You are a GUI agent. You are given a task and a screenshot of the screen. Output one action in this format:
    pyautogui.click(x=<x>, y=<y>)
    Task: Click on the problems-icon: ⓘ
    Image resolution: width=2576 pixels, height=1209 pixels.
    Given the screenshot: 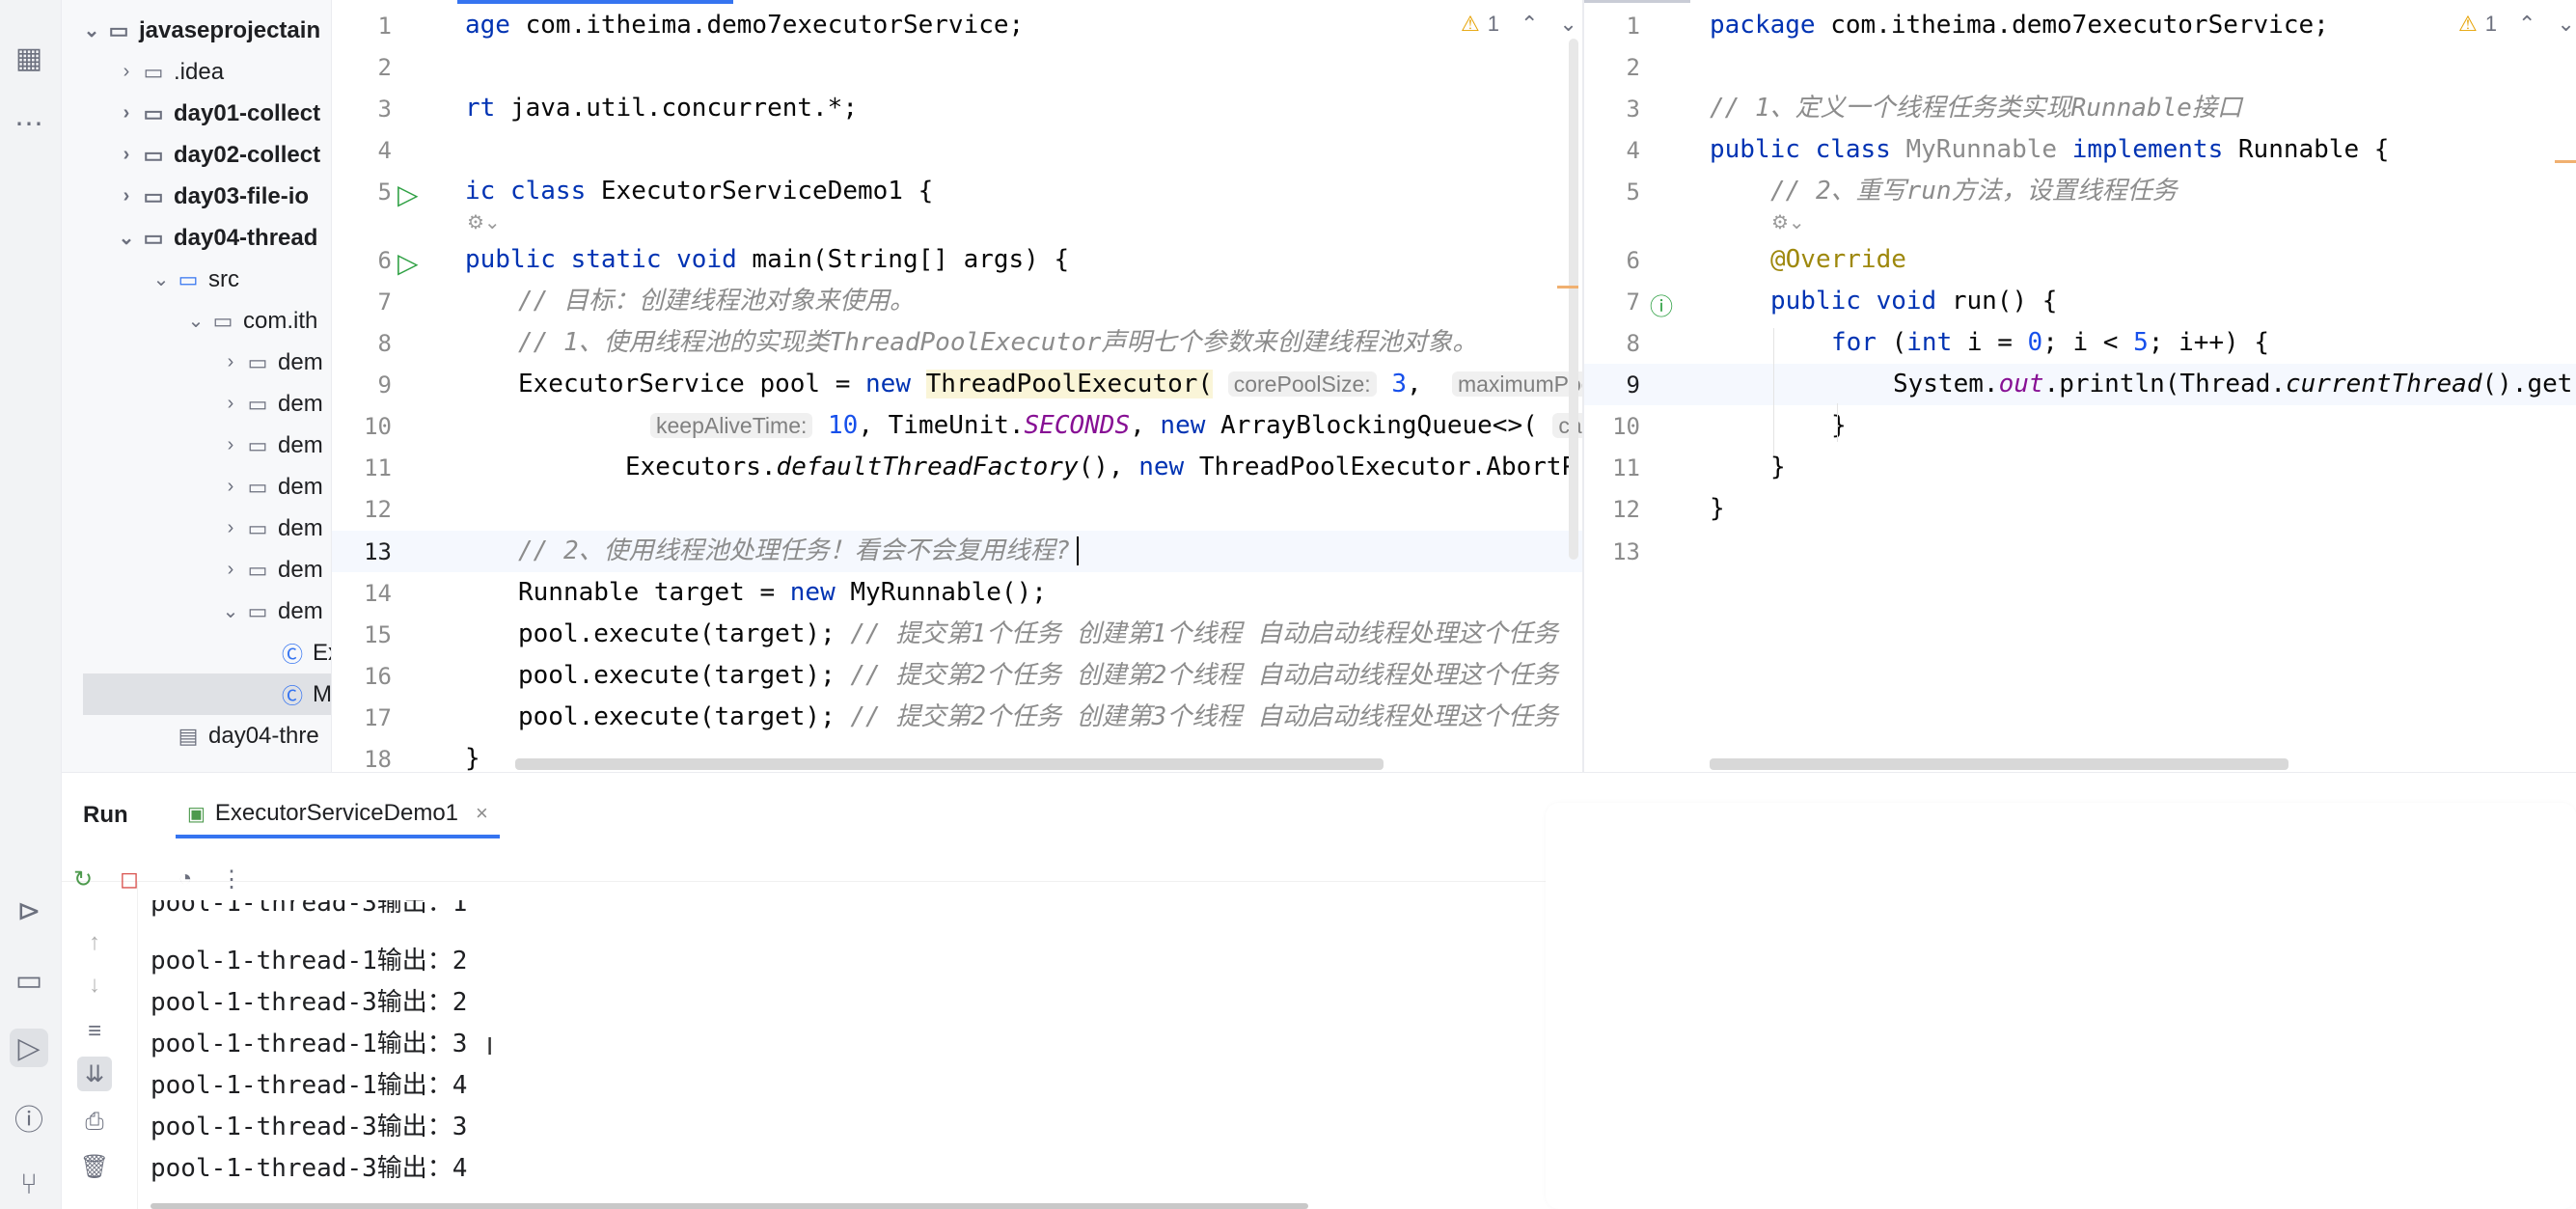 What is the action you would take?
    pyautogui.click(x=29, y=1117)
    